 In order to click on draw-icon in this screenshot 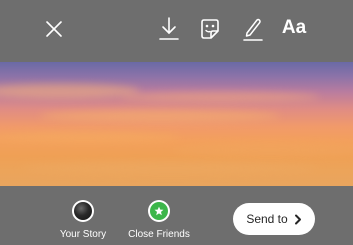, I will do `click(253, 29)`.